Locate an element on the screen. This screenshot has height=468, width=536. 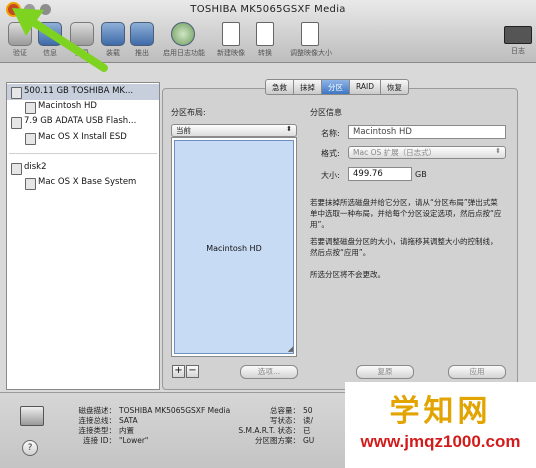
toolbar-label: 转换 is located at coordinates (265, 53).